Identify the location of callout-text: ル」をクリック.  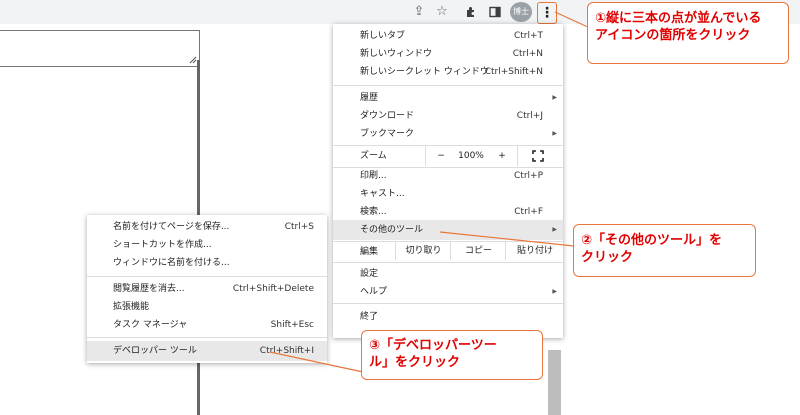
(415, 362).